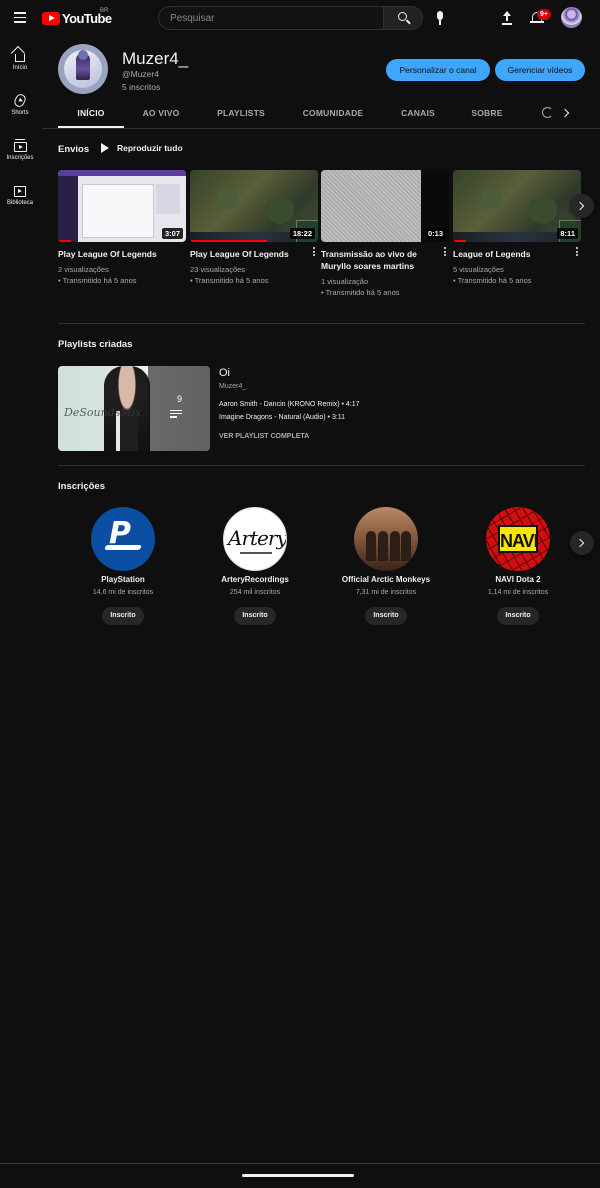 The height and width of the screenshot is (1188, 600). I want to click on channel-avatar, so click(83, 69).